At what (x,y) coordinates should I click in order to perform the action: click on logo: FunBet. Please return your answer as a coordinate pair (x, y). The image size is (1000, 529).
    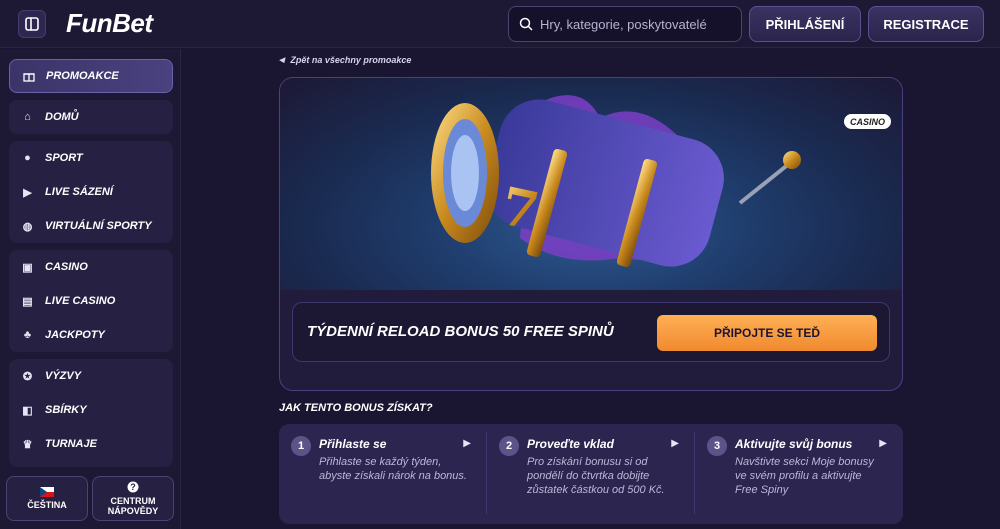
    Looking at the image, I should click on (109, 23).